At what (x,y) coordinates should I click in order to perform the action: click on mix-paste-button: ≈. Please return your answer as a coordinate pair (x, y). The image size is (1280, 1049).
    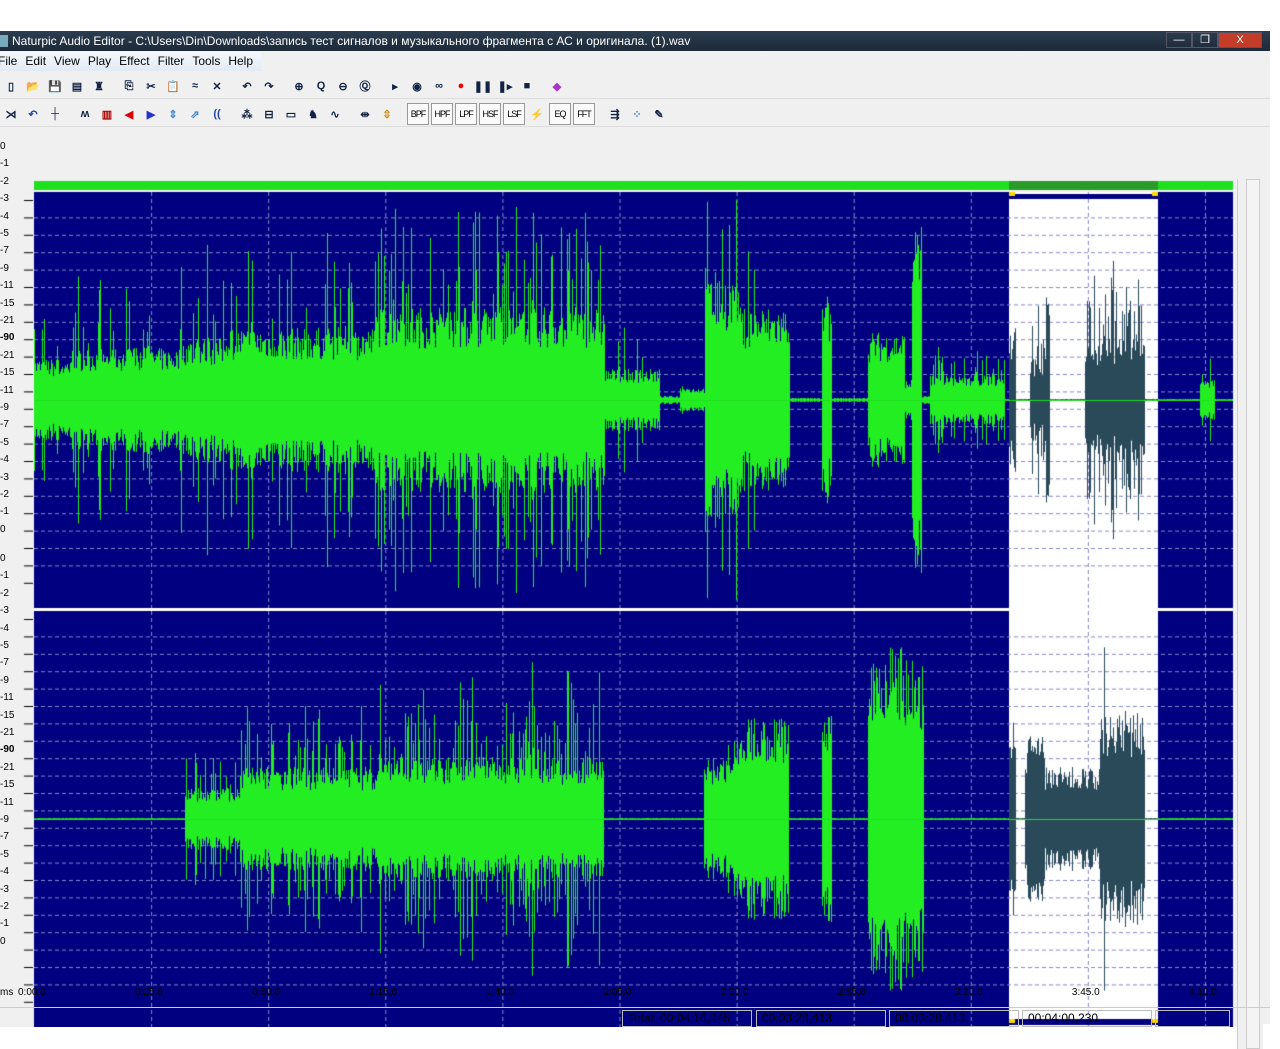
    Looking at the image, I should click on (195, 86).